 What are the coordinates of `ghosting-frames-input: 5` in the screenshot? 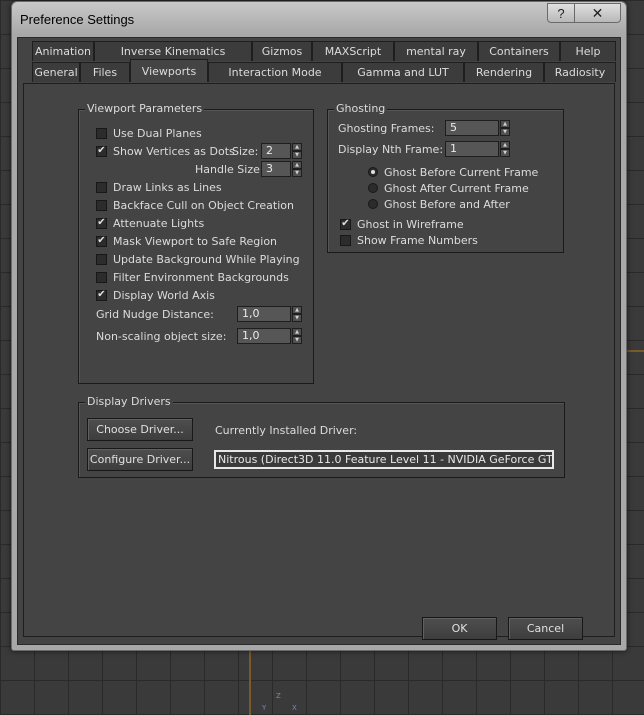 It's located at (472, 128).